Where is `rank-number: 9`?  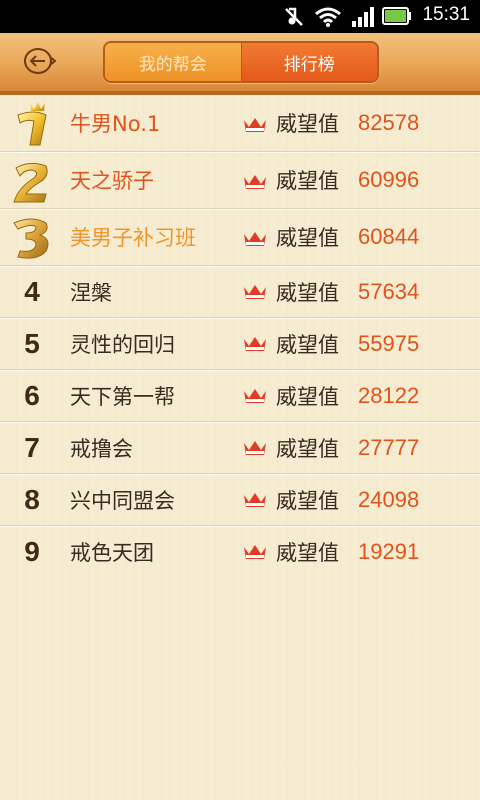
rank-number: 9 is located at coordinates (32, 551).